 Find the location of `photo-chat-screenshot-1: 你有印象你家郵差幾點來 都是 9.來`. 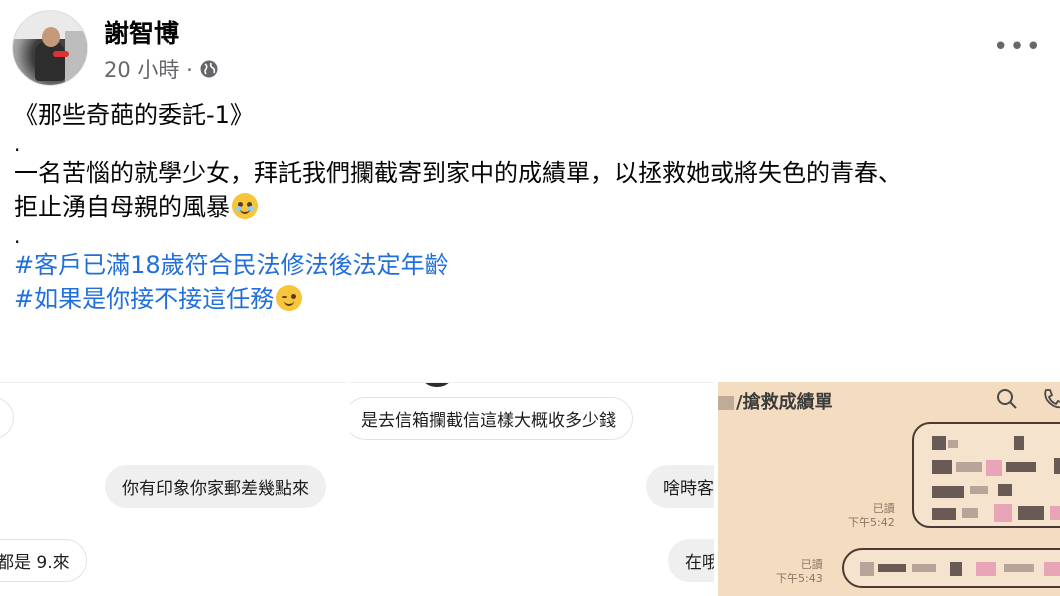

photo-chat-screenshot-1: 你有印象你家郵差幾點來 都是 9.來 is located at coordinates (173, 489).